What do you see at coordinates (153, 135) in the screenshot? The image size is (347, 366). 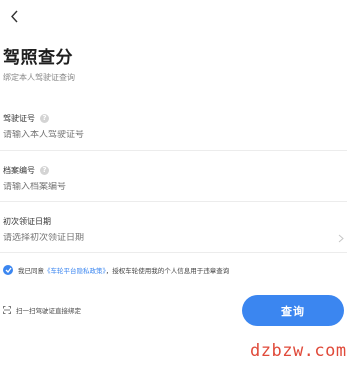 I see `license-number-input` at bounding box center [153, 135].